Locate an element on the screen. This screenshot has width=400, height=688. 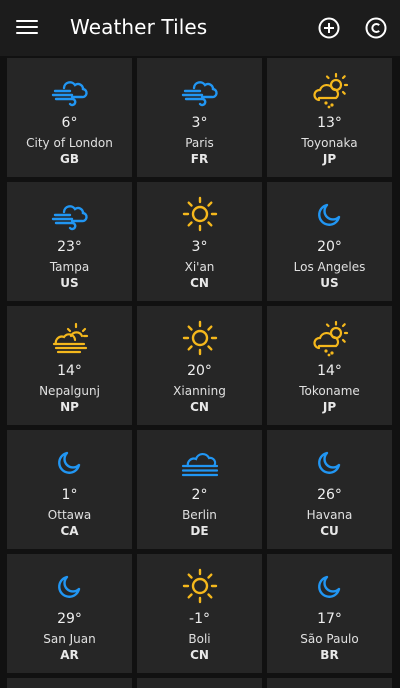
city-name: Nepalgunj is located at coordinates (69, 391).